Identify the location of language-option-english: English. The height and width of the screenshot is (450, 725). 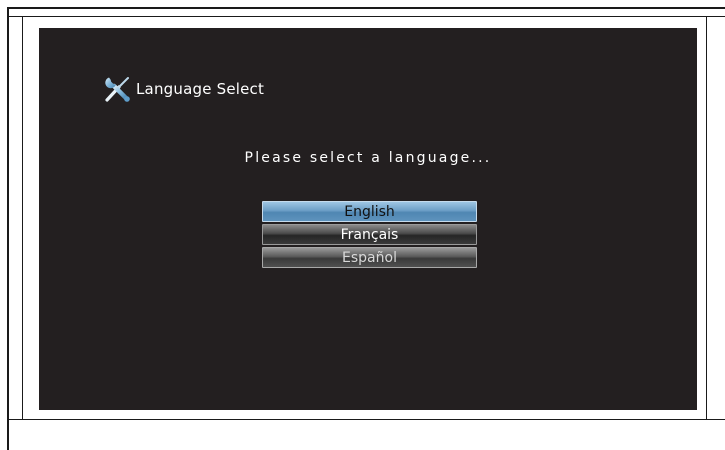
(369, 211).